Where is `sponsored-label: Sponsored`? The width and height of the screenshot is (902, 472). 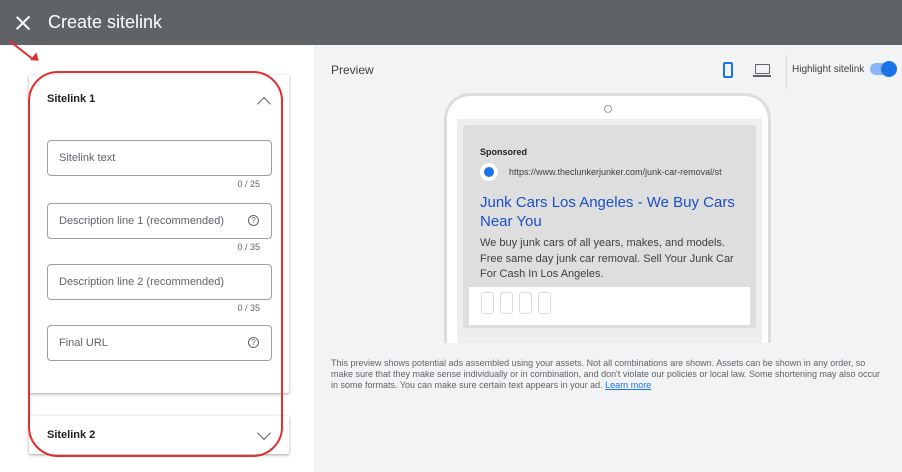
sponsored-label: Sponsored is located at coordinates (504, 152).